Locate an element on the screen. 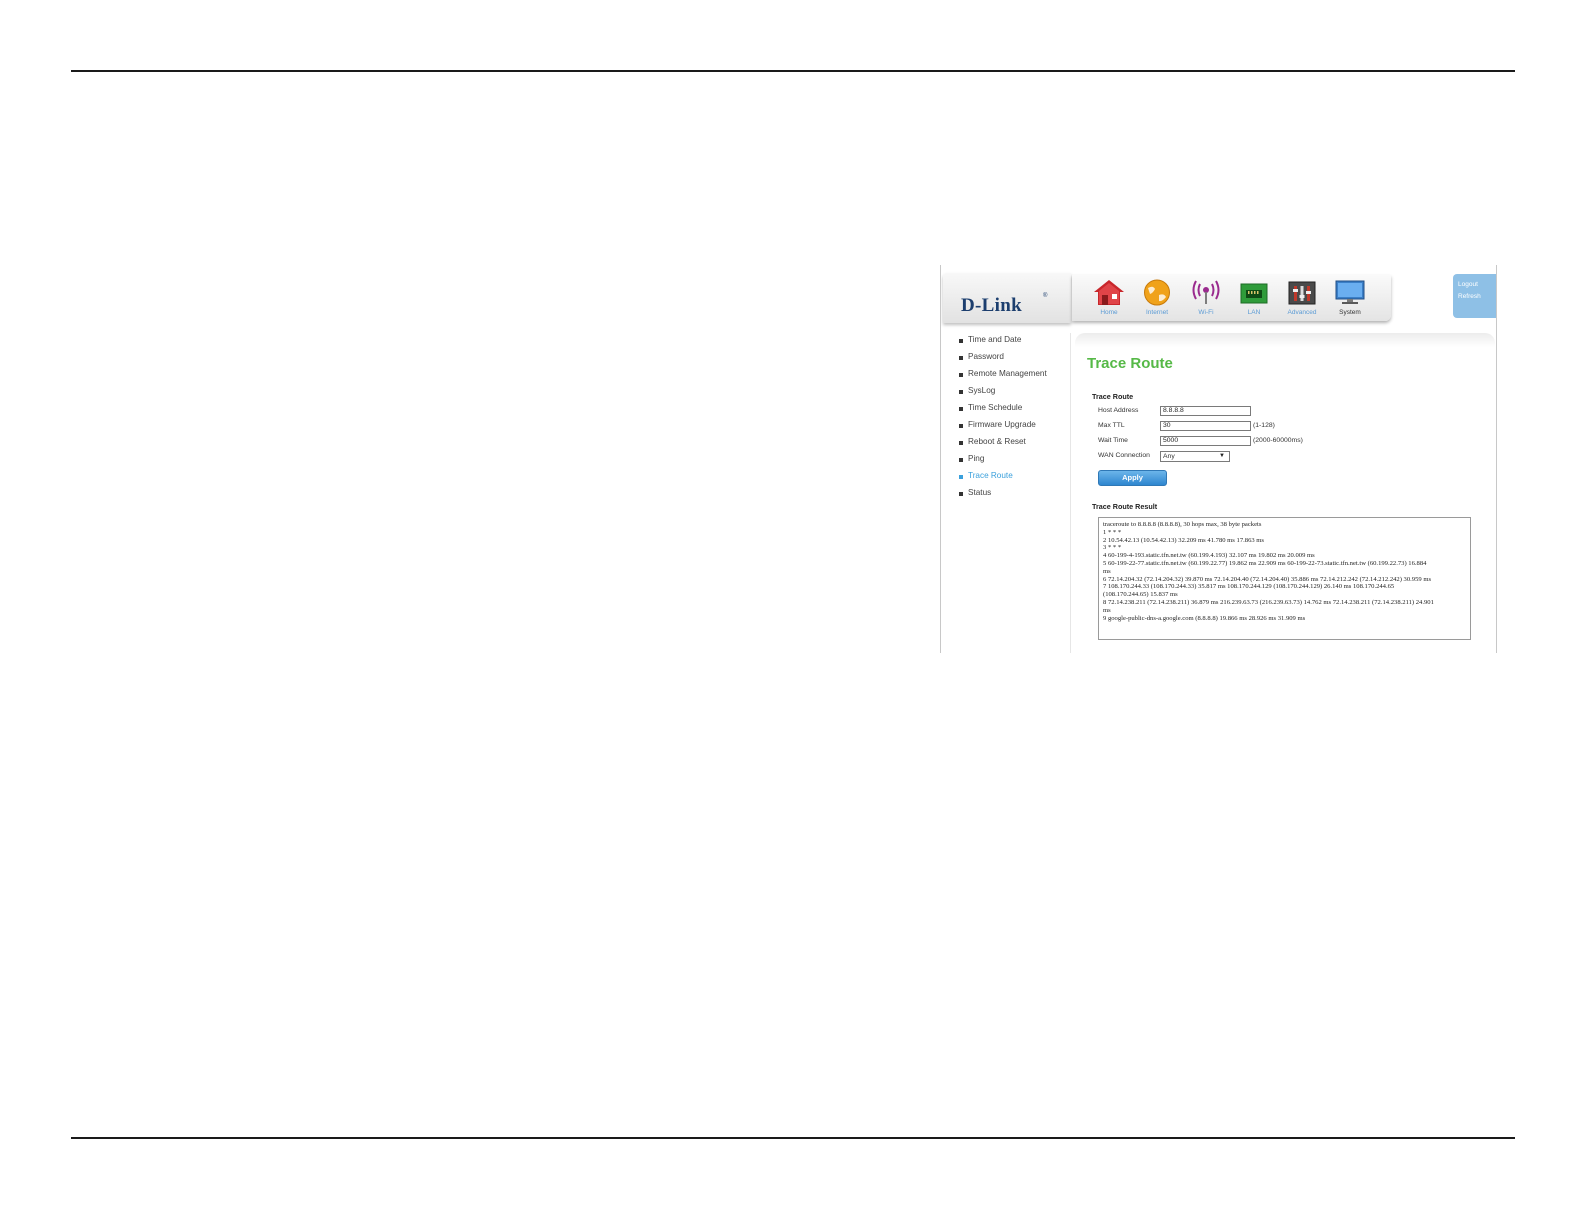 The image size is (1584, 1224). sidebar-item-label: Time Schedule is located at coordinates (995, 407).